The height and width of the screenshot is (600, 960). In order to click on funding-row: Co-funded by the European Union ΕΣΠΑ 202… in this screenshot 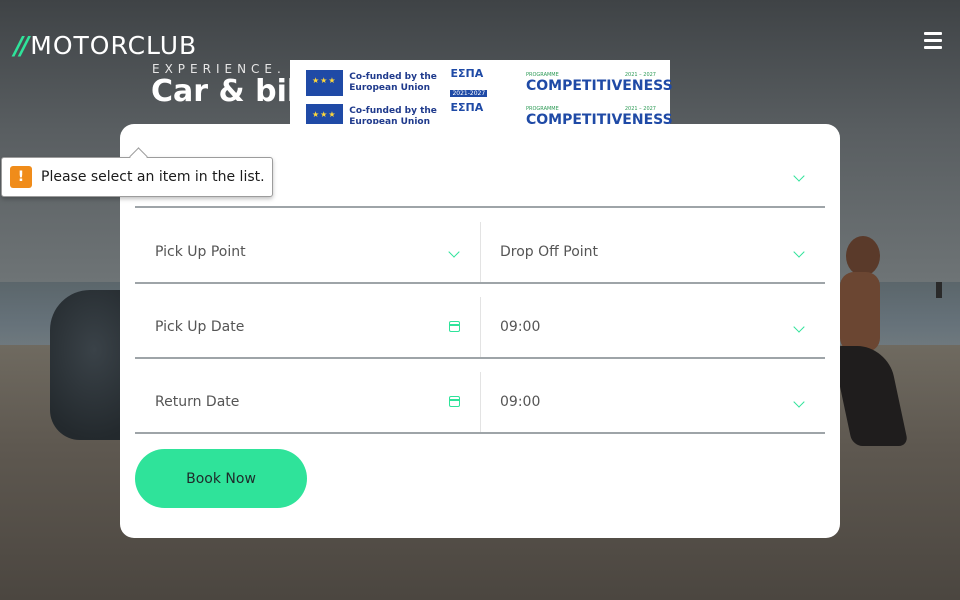, I will do `click(489, 83)`.